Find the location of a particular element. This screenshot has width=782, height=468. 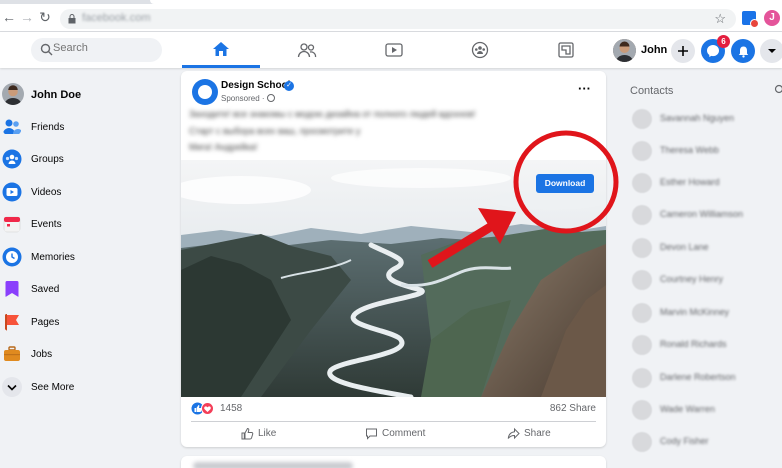

sidebar-item-see-more: See More is located at coordinates (85, 388).